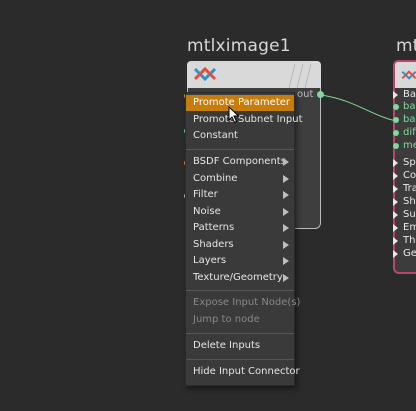 The image size is (416, 411). What do you see at coordinates (320, 94) in the screenshot?
I see `output-port` at bounding box center [320, 94].